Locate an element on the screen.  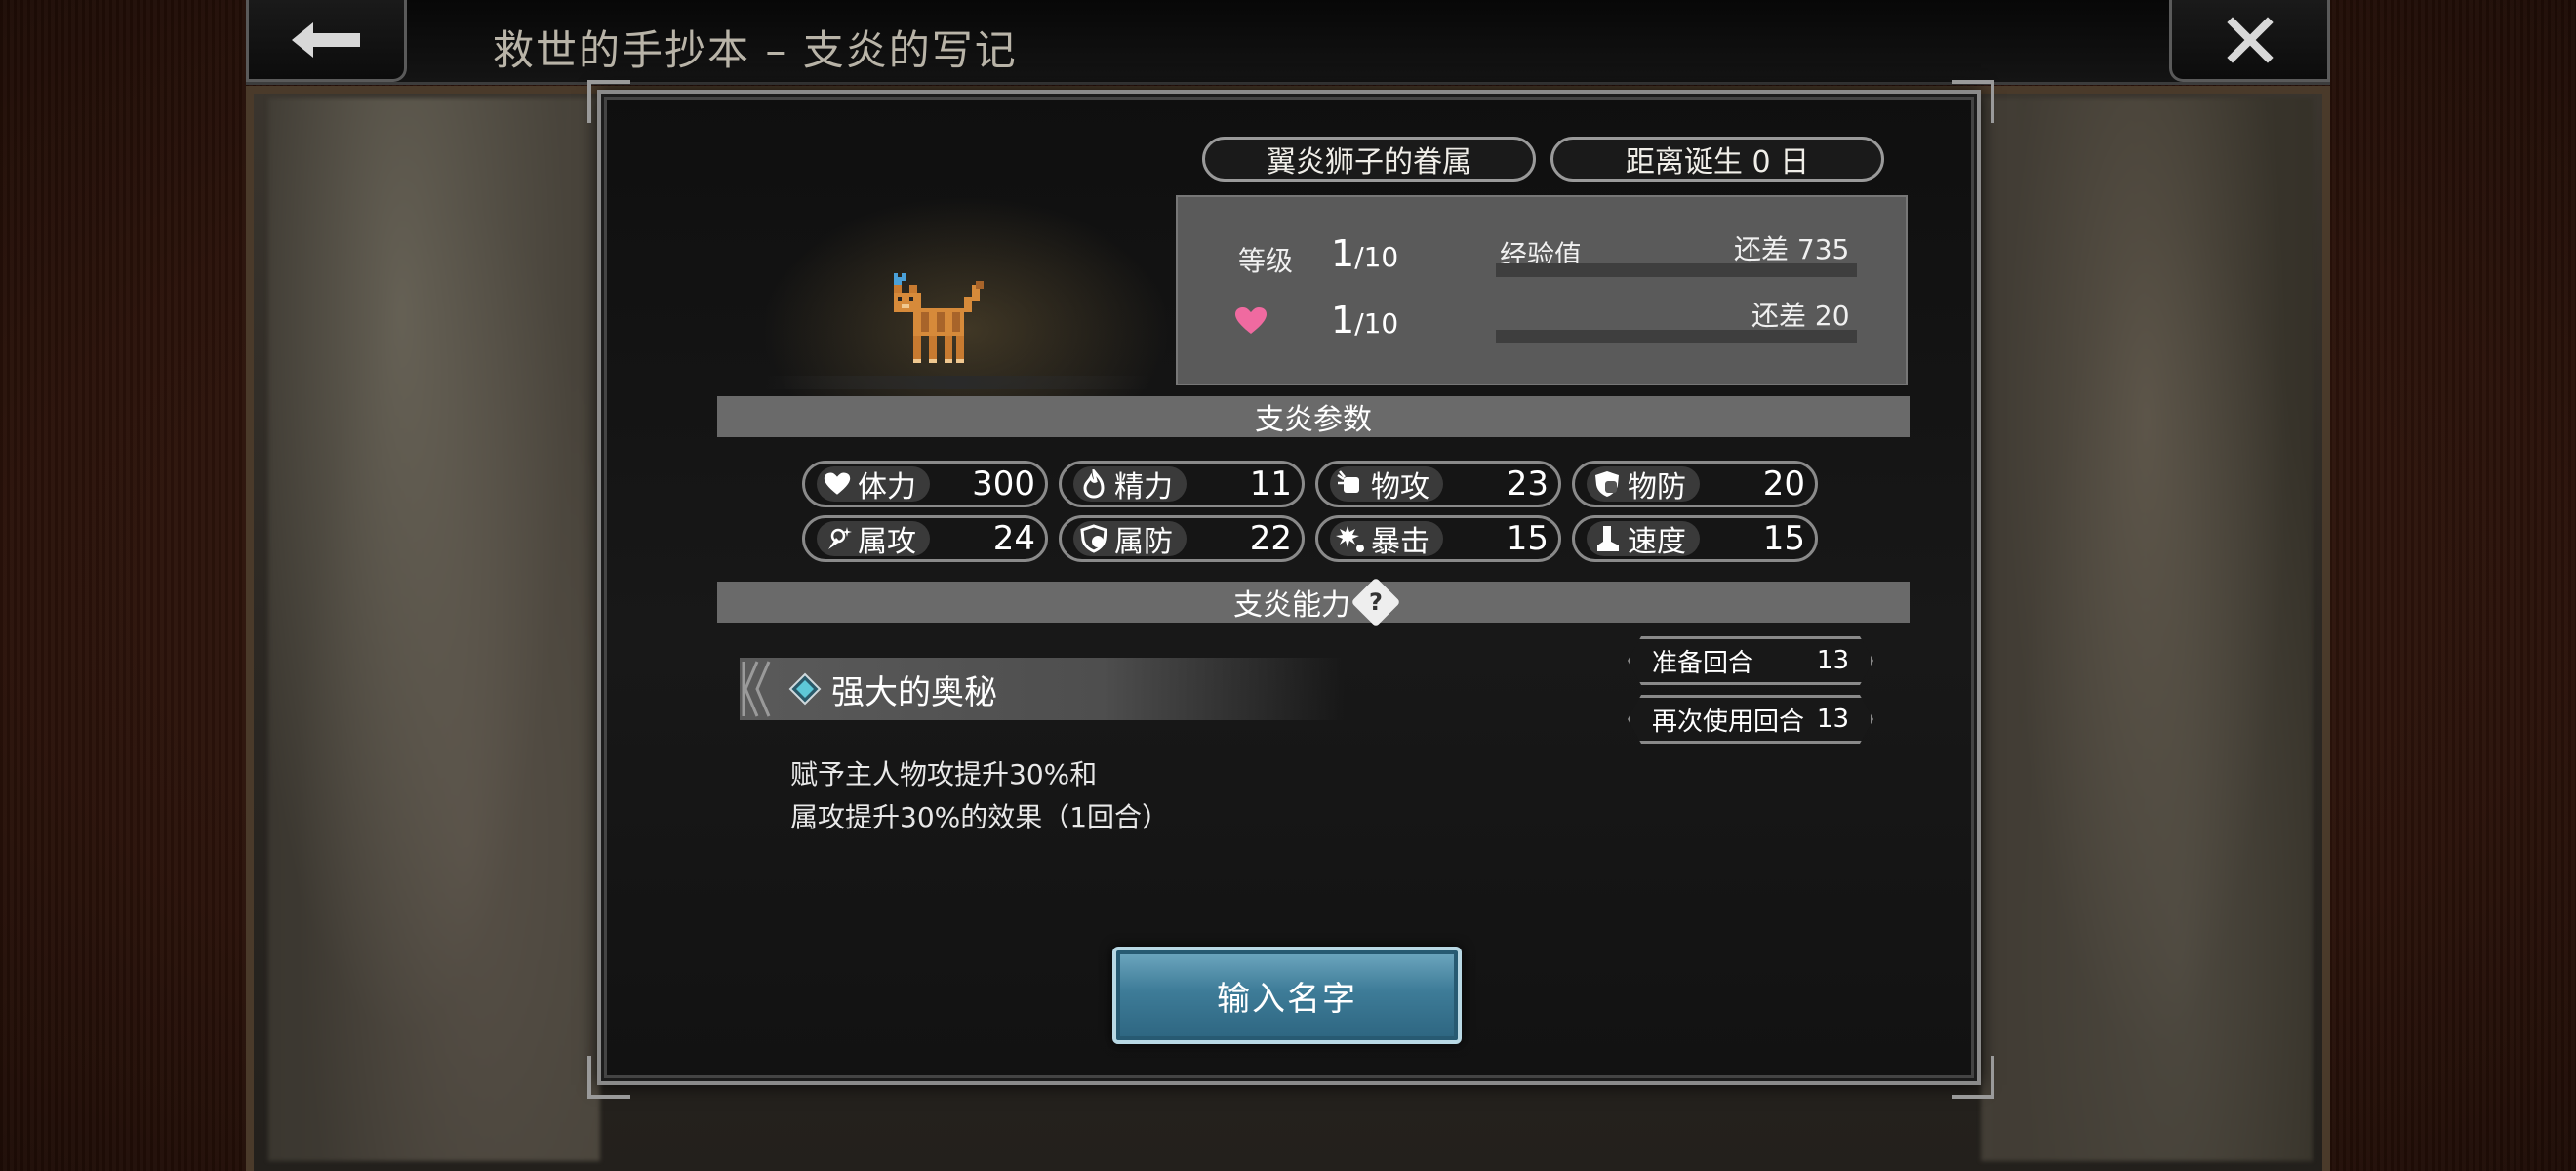
skill-desc-line: 属攻提升30%的效果（1回合） is located at coordinates (980, 817).